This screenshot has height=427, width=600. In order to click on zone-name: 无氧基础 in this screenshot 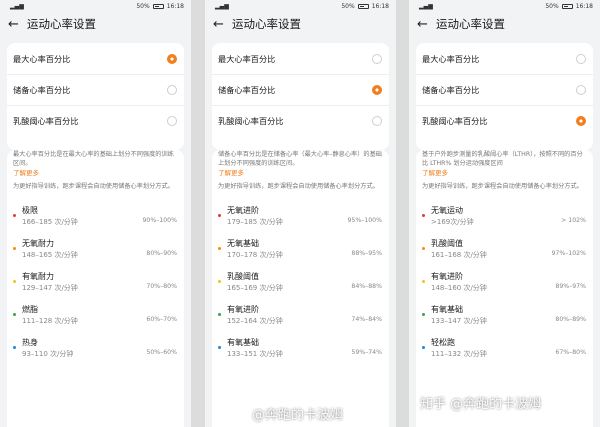, I will do `click(243, 243)`.